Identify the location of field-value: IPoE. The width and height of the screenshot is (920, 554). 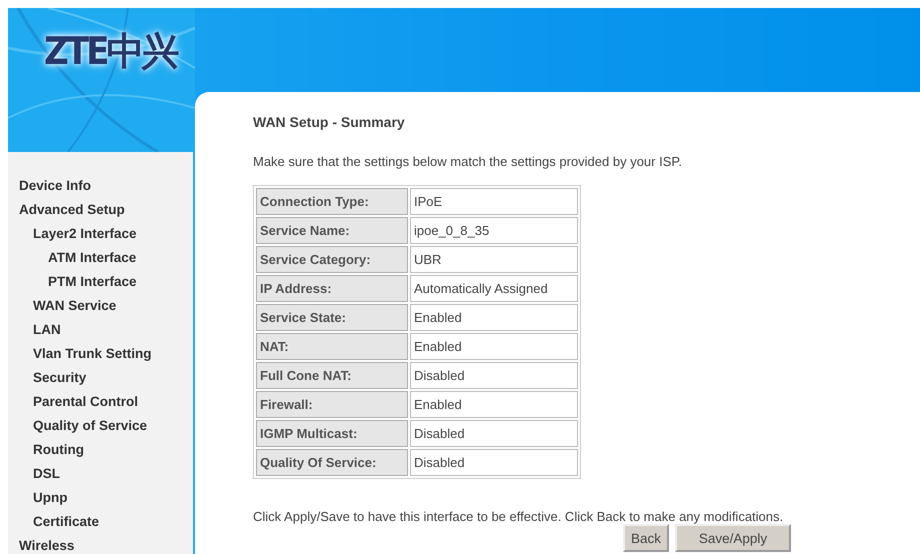
(494, 201).